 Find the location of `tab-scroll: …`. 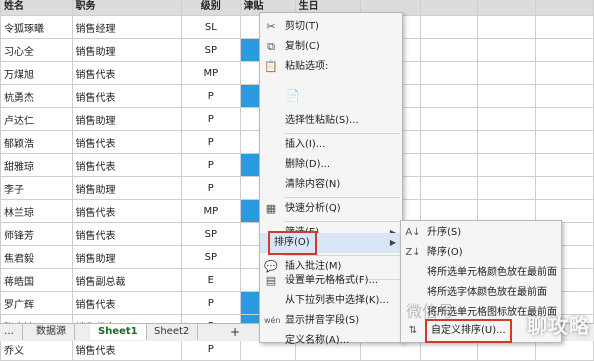

tab-scroll: … is located at coordinates (11, 332).